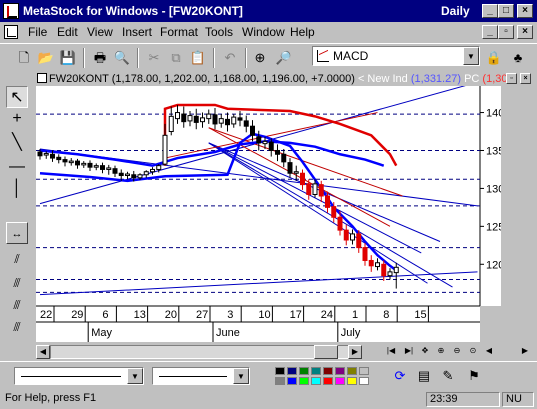  I want to click on scroll-begin-right-icon: ▶|, so click(409, 352).